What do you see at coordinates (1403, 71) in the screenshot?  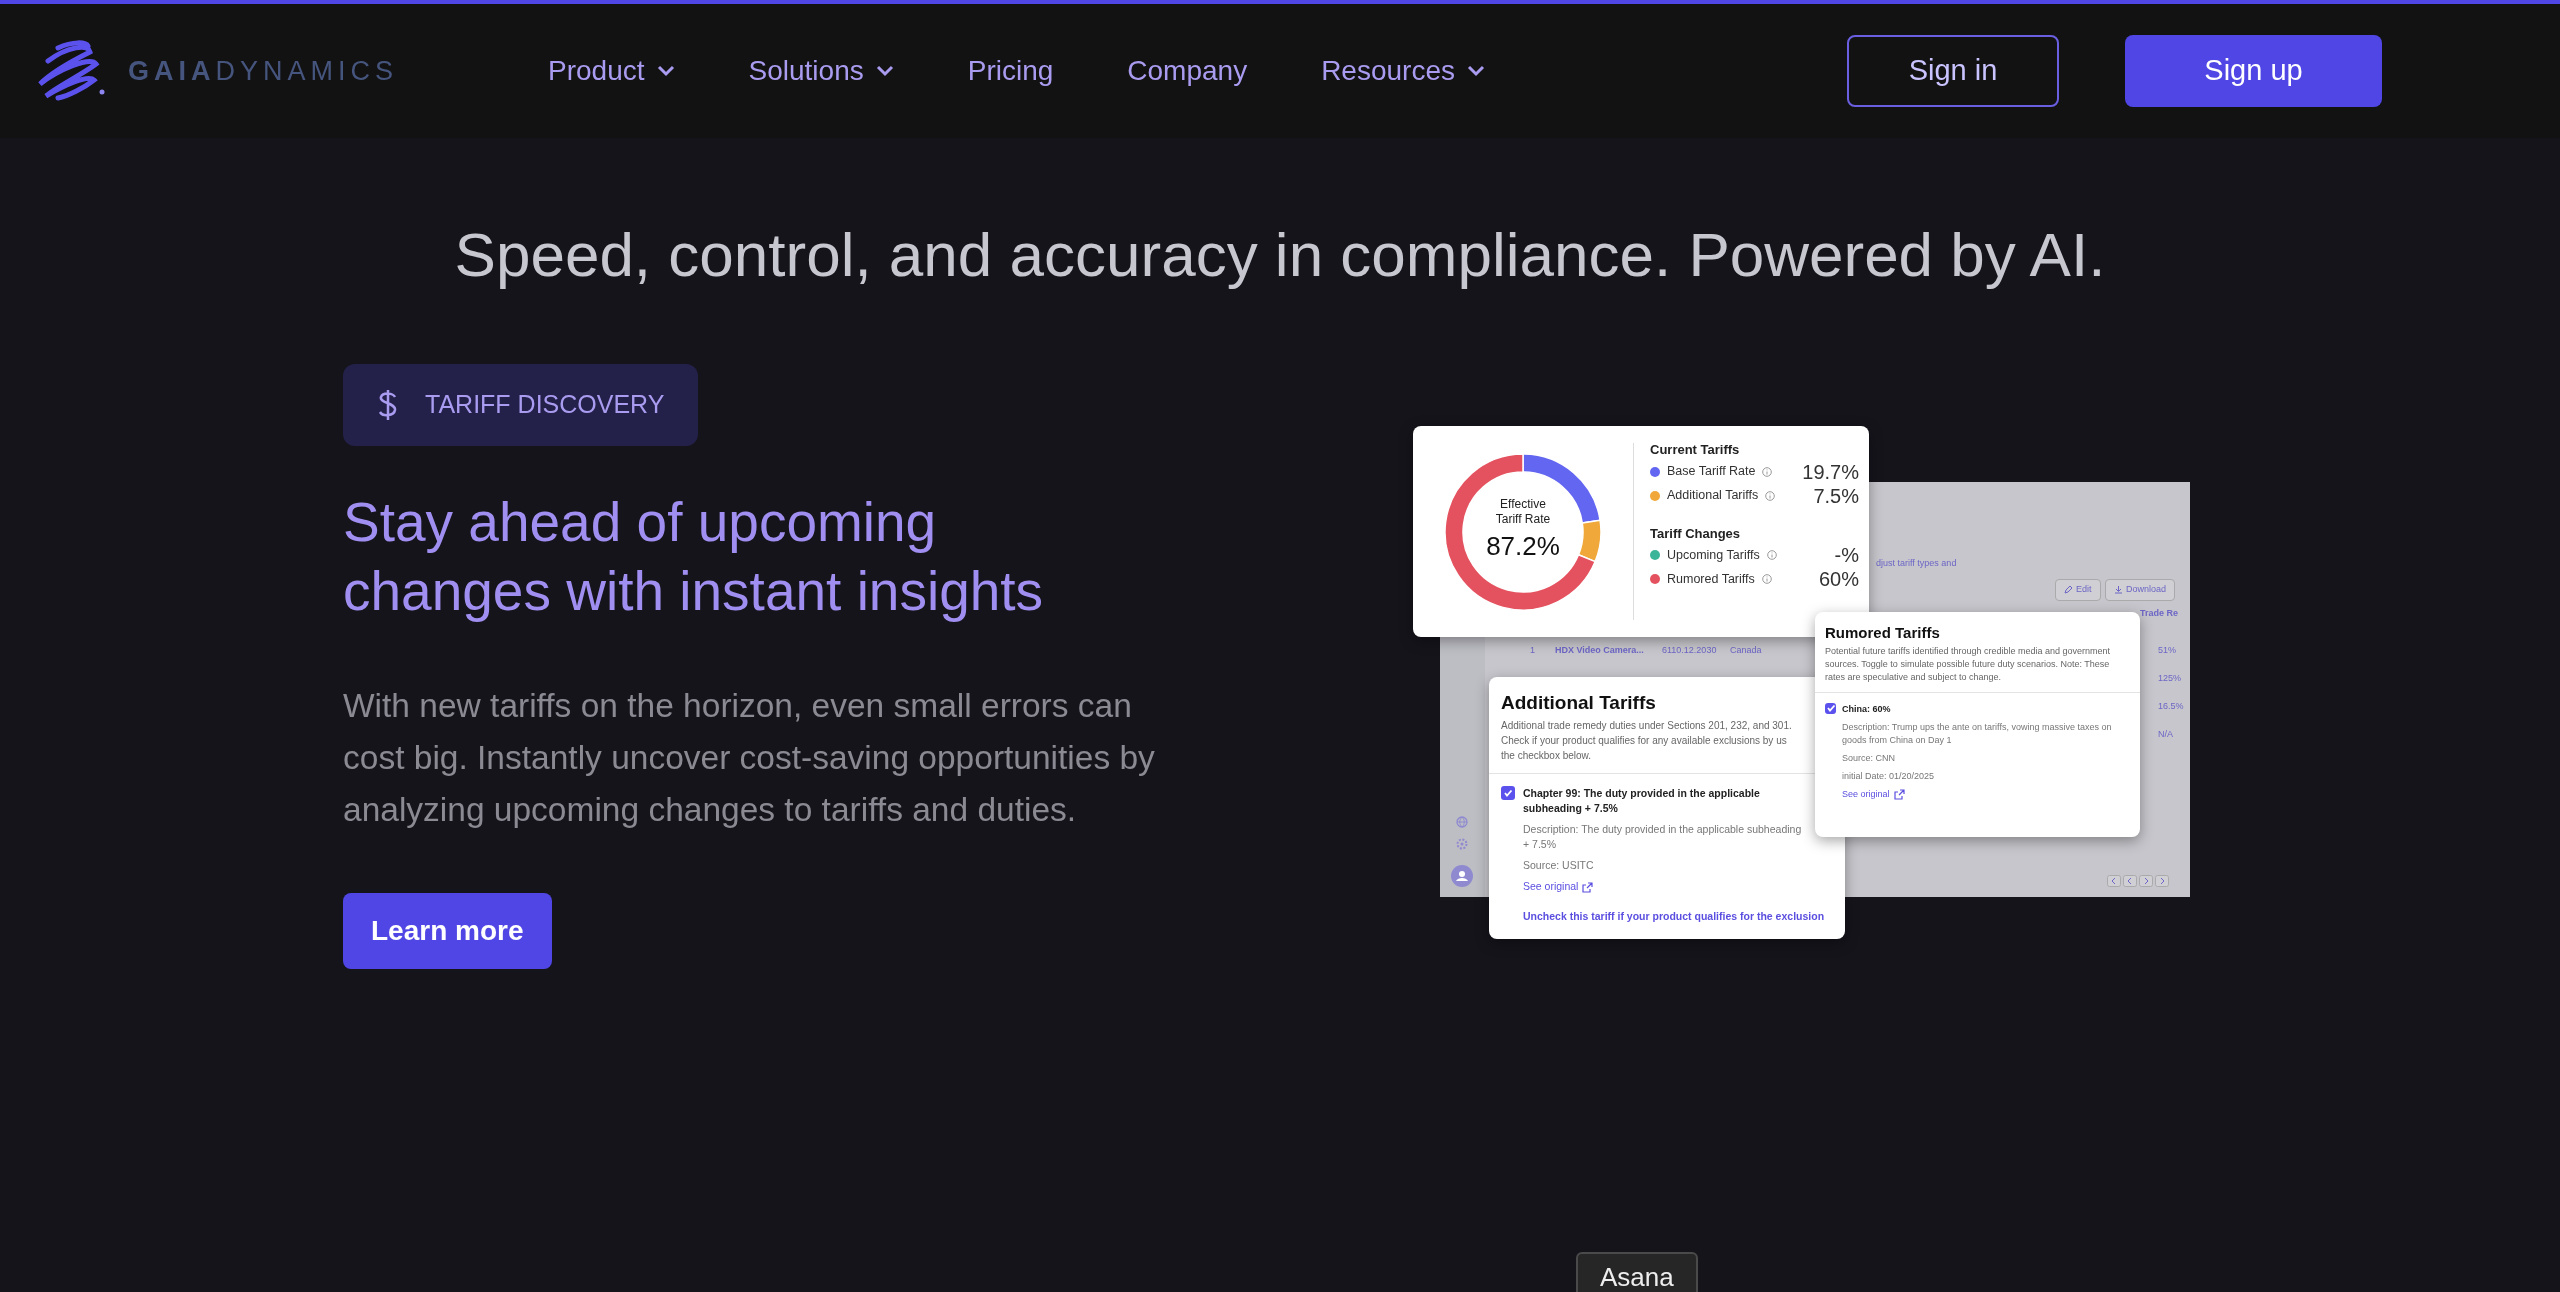 I see `nav-link: Resources` at bounding box center [1403, 71].